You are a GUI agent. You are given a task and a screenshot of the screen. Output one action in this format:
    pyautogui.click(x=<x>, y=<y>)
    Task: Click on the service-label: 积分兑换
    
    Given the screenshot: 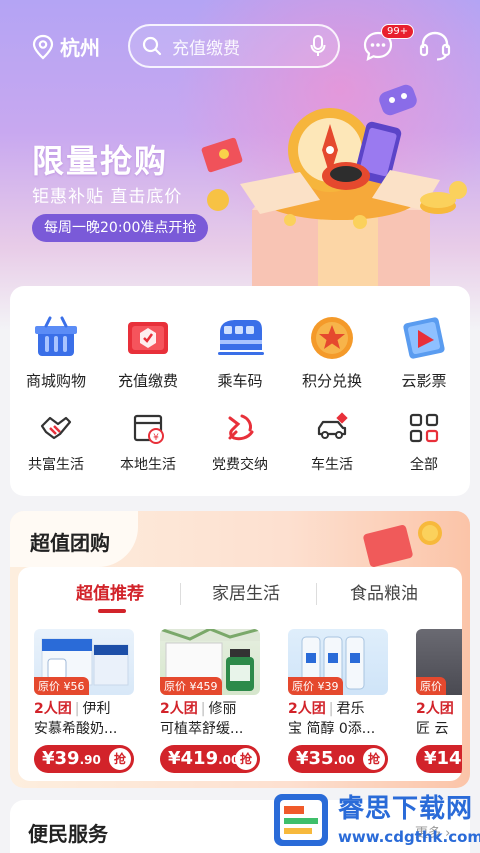 What is the action you would take?
    pyautogui.click(x=331, y=381)
    